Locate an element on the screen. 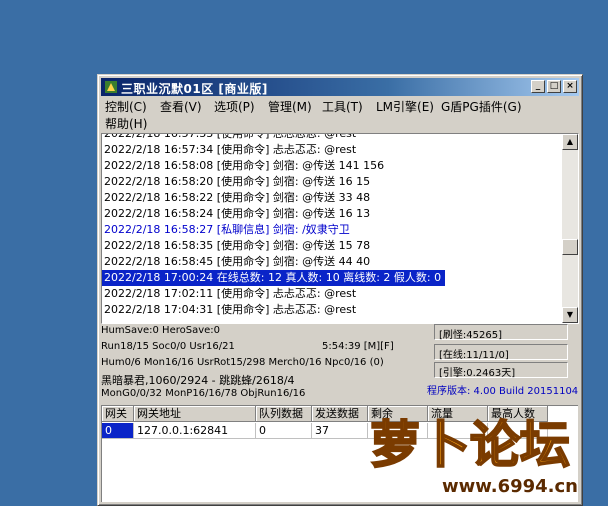  menu-manage: 管理(M) is located at coordinates (290, 106).